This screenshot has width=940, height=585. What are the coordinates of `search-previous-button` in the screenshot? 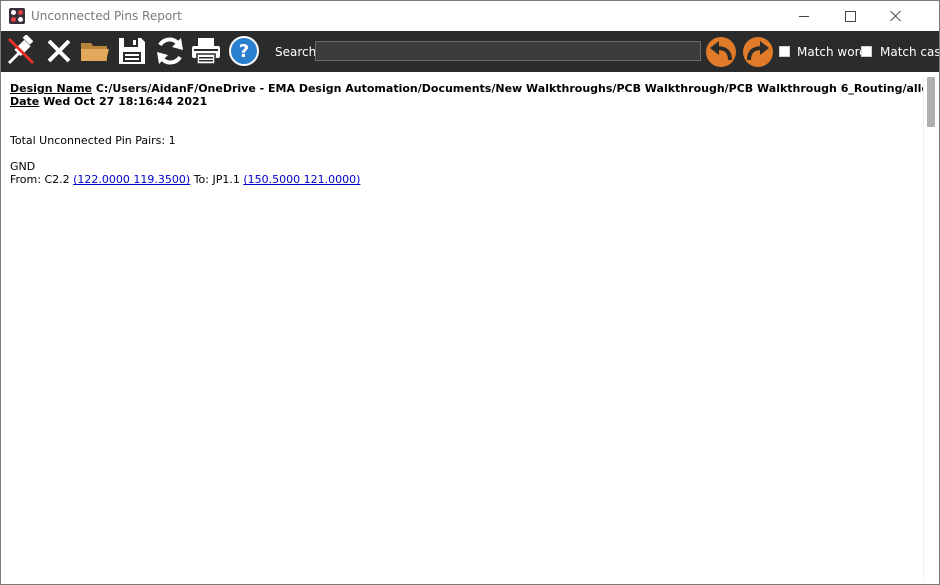 It's located at (721, 52).